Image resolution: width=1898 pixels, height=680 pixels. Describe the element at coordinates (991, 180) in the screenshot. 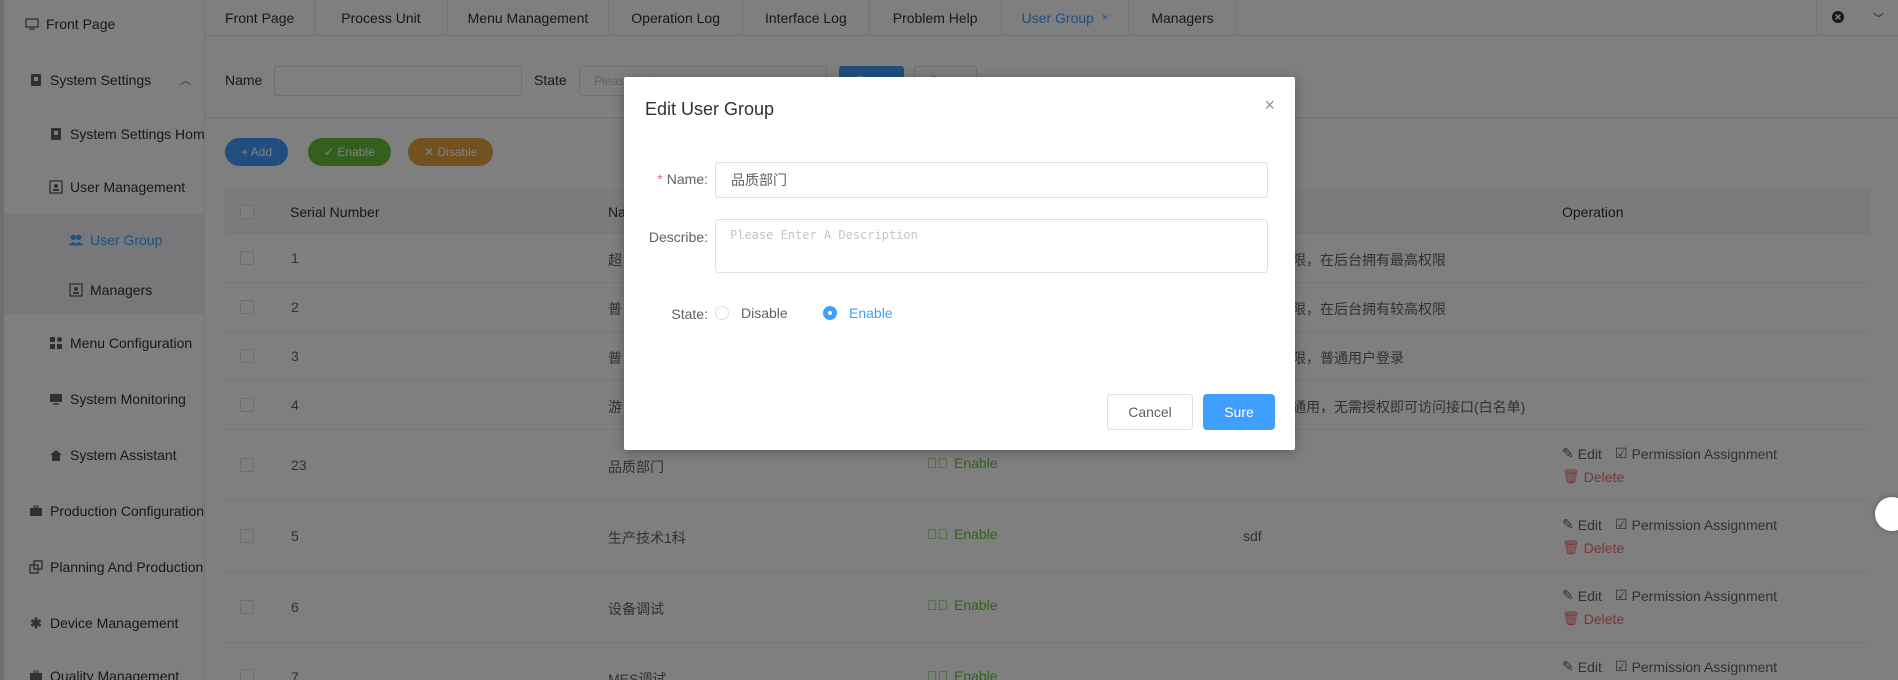

I see `name-input: 品质部门` at that location.